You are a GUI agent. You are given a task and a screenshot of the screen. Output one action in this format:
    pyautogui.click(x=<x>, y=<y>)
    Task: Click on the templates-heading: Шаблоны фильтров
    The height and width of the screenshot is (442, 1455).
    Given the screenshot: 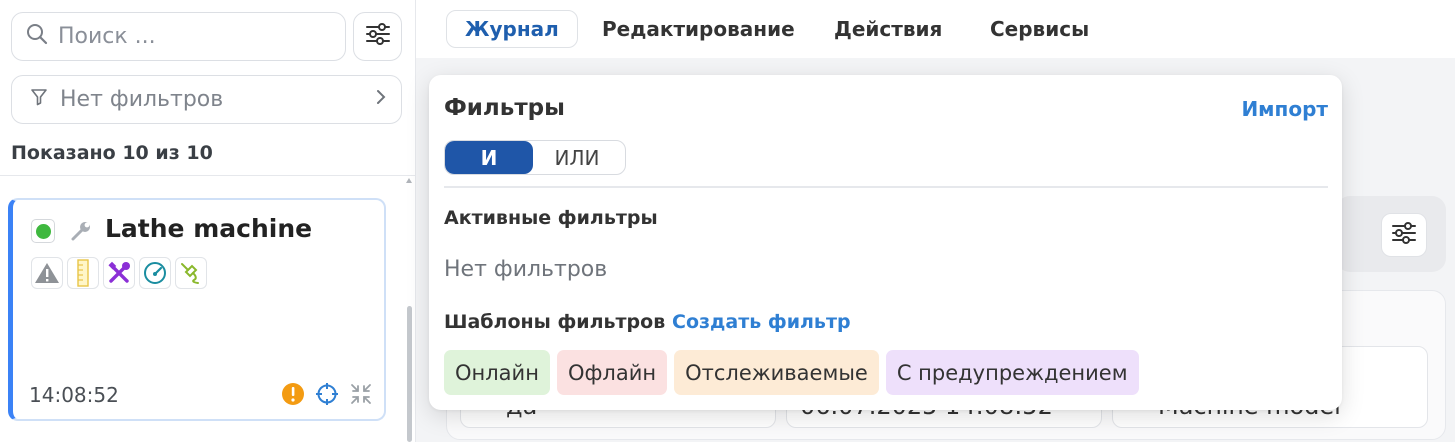 What is the action you would take?
    pyautogui.click(x=555, y=322)
    